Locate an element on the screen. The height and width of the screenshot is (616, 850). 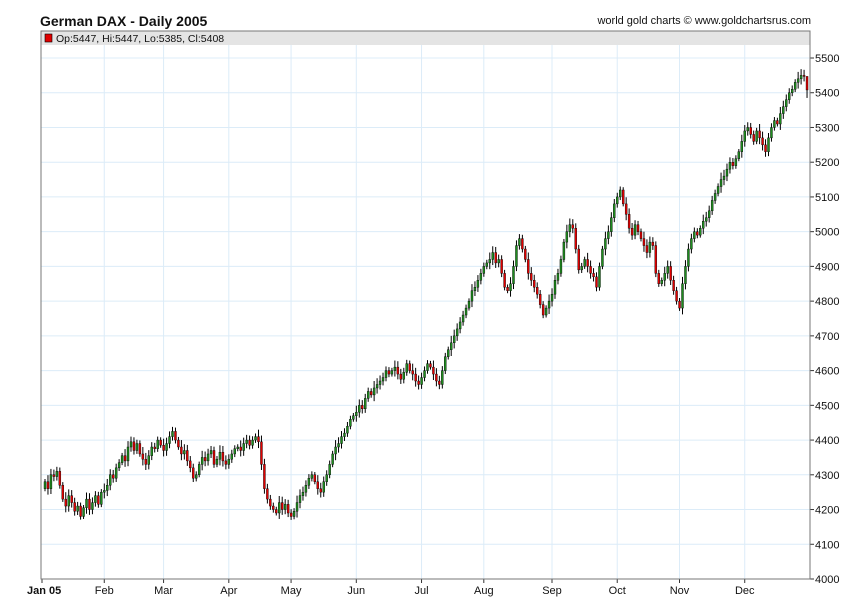
y-tick-label: 4800 is located at coordinates (827, 302).